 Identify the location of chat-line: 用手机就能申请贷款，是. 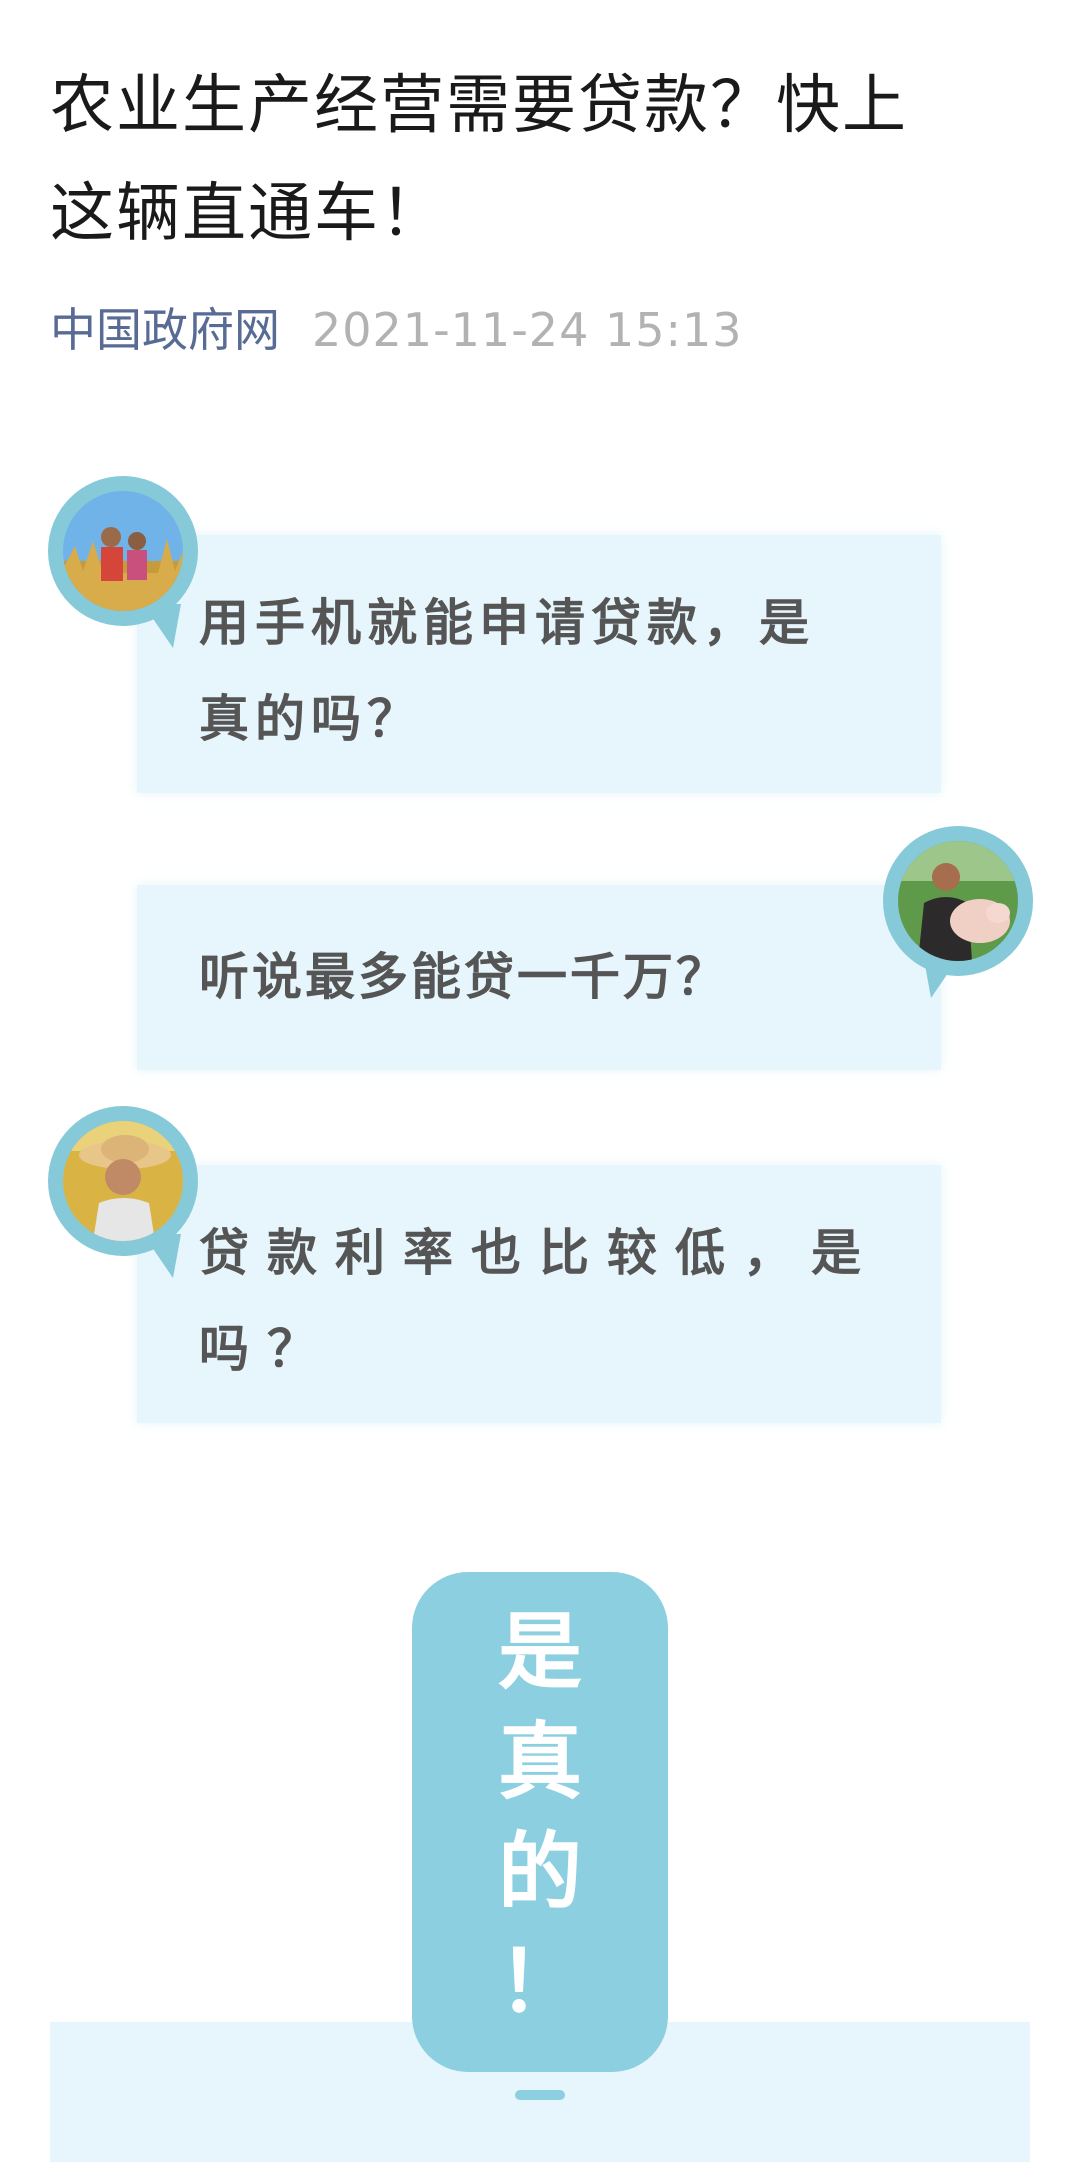
(507, 623).